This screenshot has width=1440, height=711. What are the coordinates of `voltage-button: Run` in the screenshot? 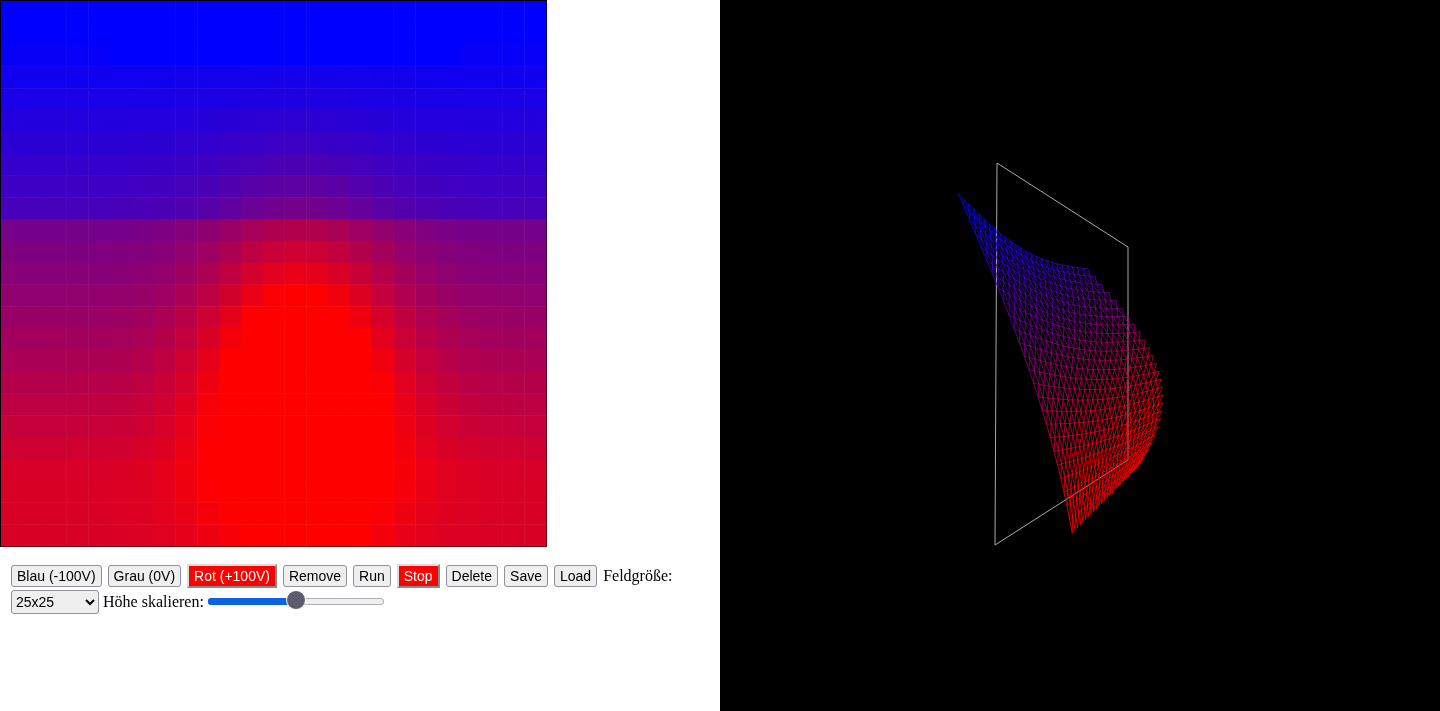 It's located at (372, 576).